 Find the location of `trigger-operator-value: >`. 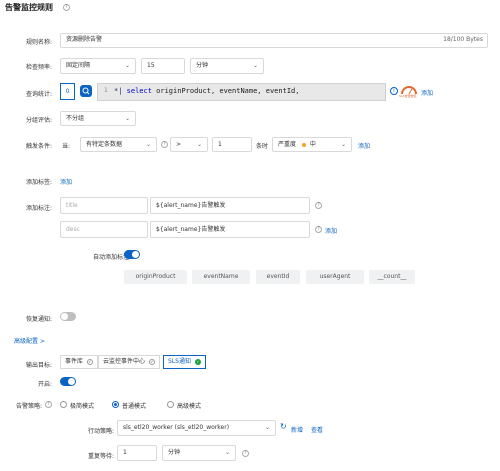

trigger-operator-value: > is located at coordinates (179, 144).